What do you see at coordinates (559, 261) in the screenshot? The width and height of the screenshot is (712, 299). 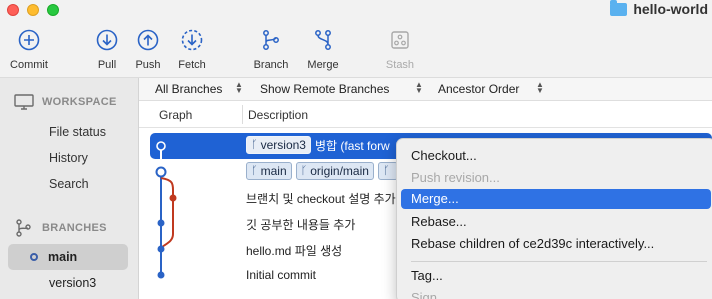 I see `menu-separator` at bounding box center [559, 261].